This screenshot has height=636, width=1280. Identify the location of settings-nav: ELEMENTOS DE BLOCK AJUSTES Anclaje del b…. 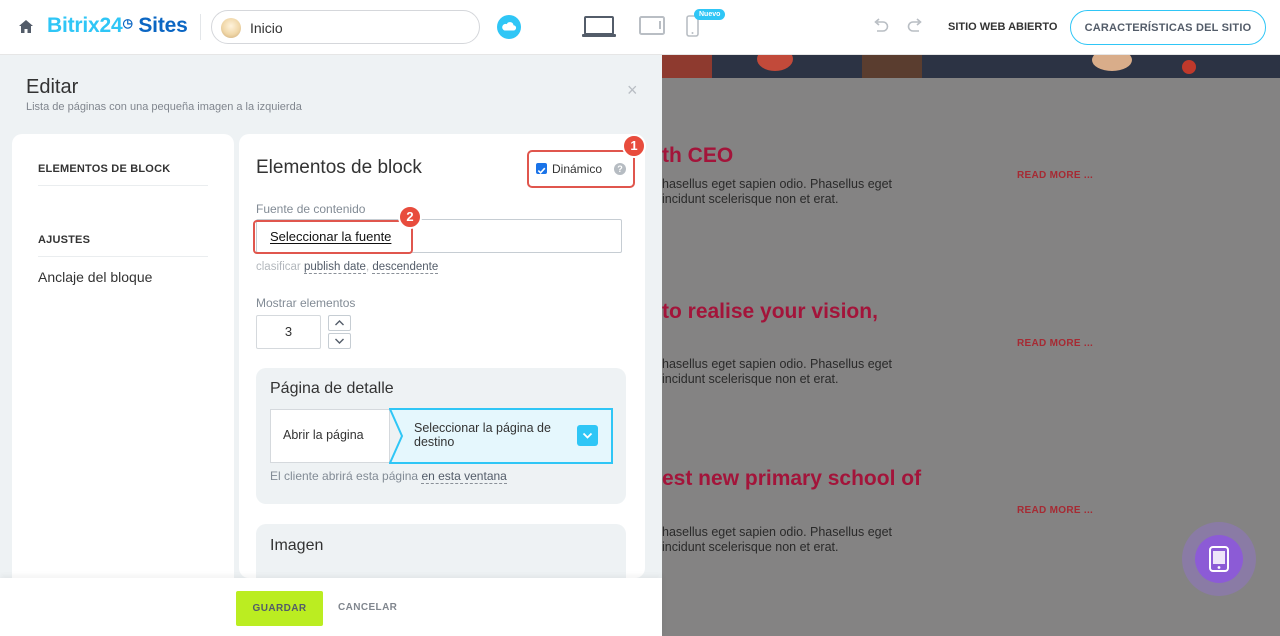
(123, 364).